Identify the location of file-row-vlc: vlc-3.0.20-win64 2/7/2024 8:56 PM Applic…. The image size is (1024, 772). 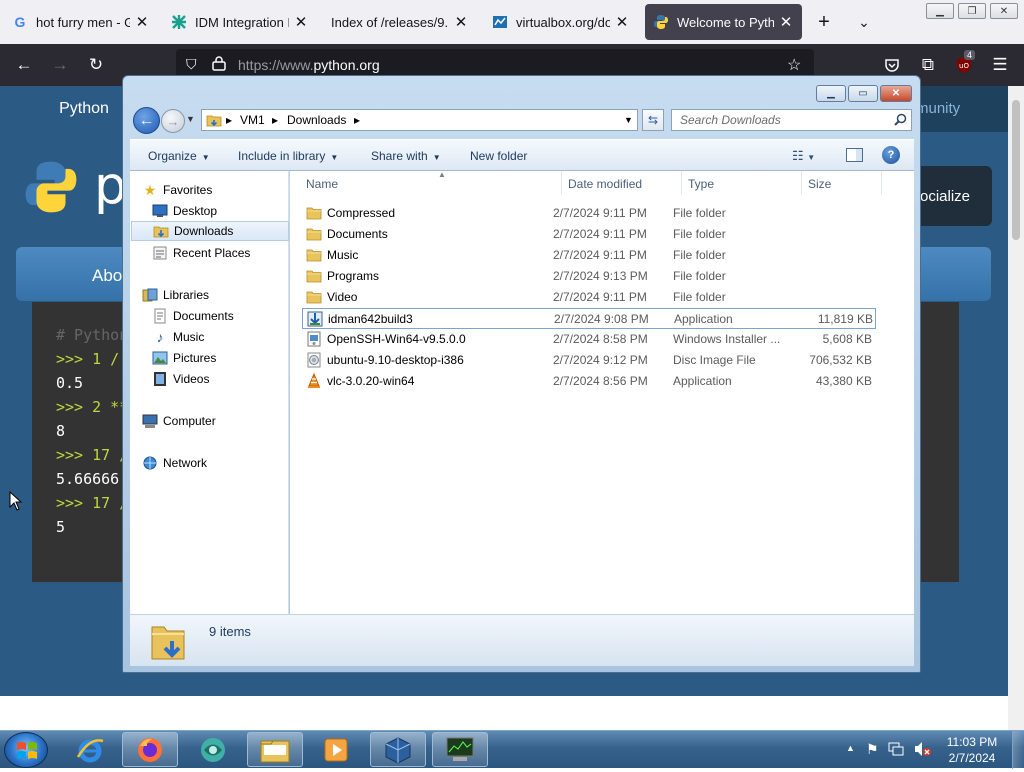
(589, 381).